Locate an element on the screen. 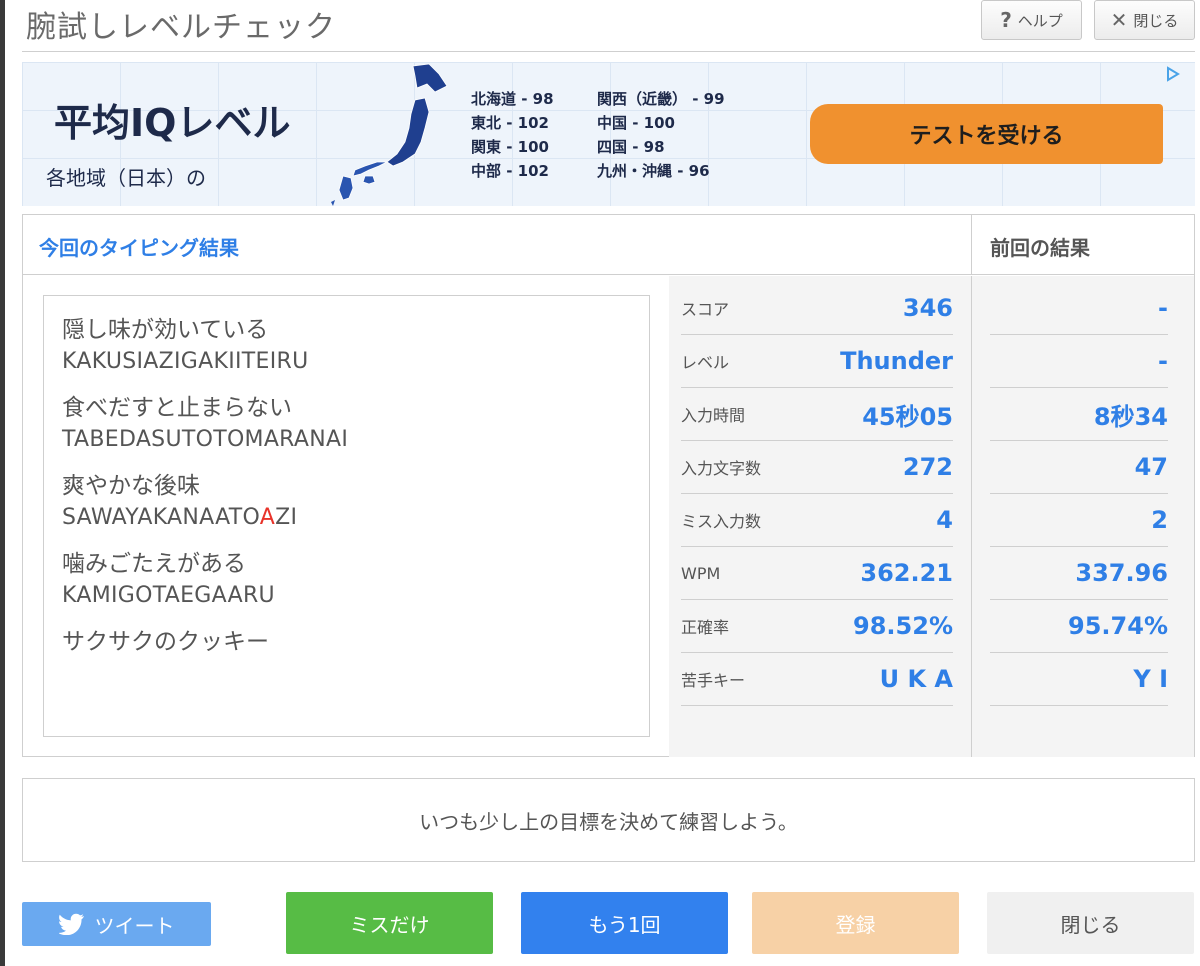 The height and width of the screenshot is (966, 1200). miss-highlight: A is located at coordinates (267, 517).